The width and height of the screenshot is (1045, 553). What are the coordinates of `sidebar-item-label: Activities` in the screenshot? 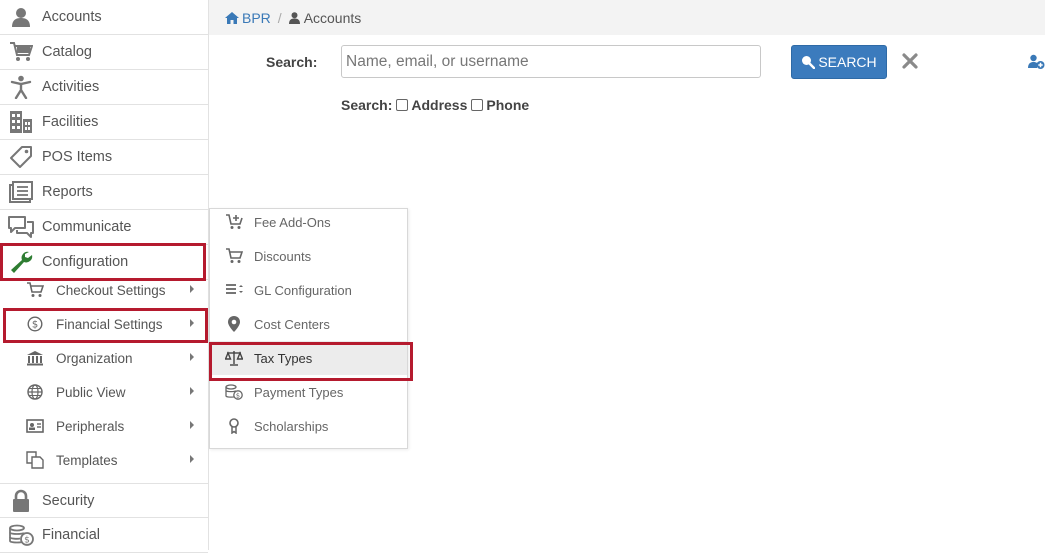 It's located at (71, 87).